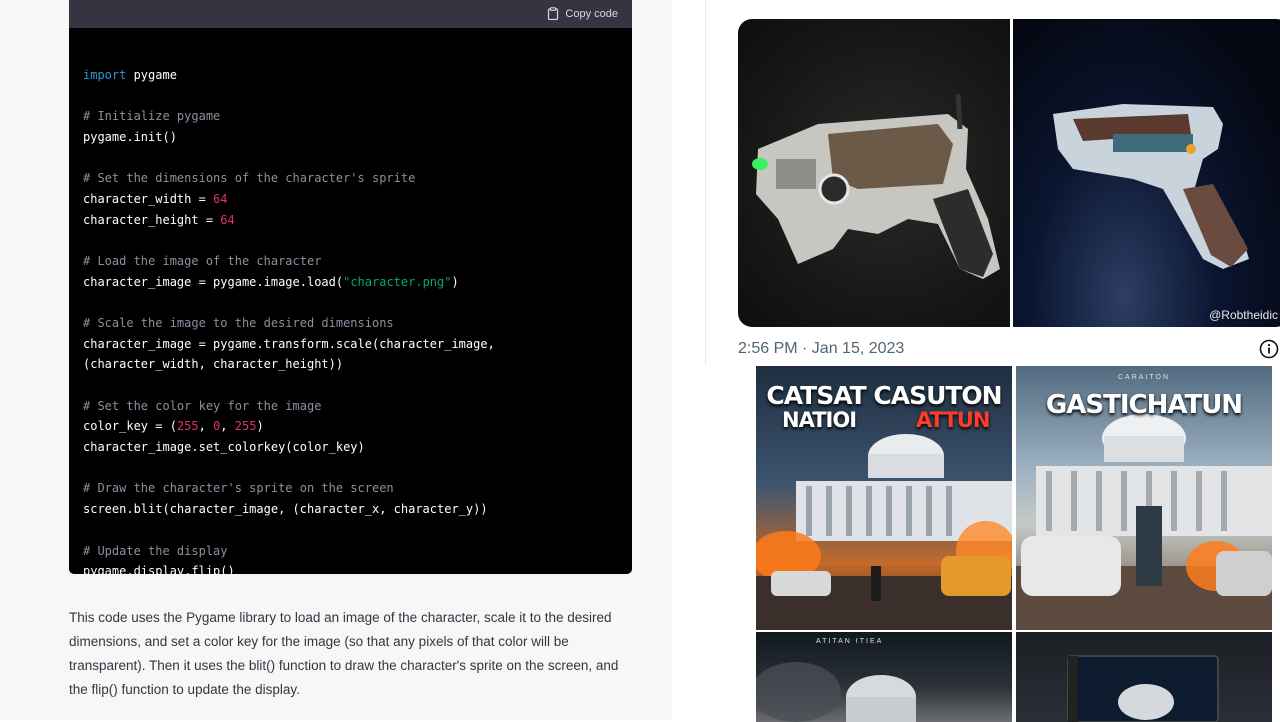 This screenshot has height=722, width=1280. I want to click on code-text: character_height =, so click(152, 219).